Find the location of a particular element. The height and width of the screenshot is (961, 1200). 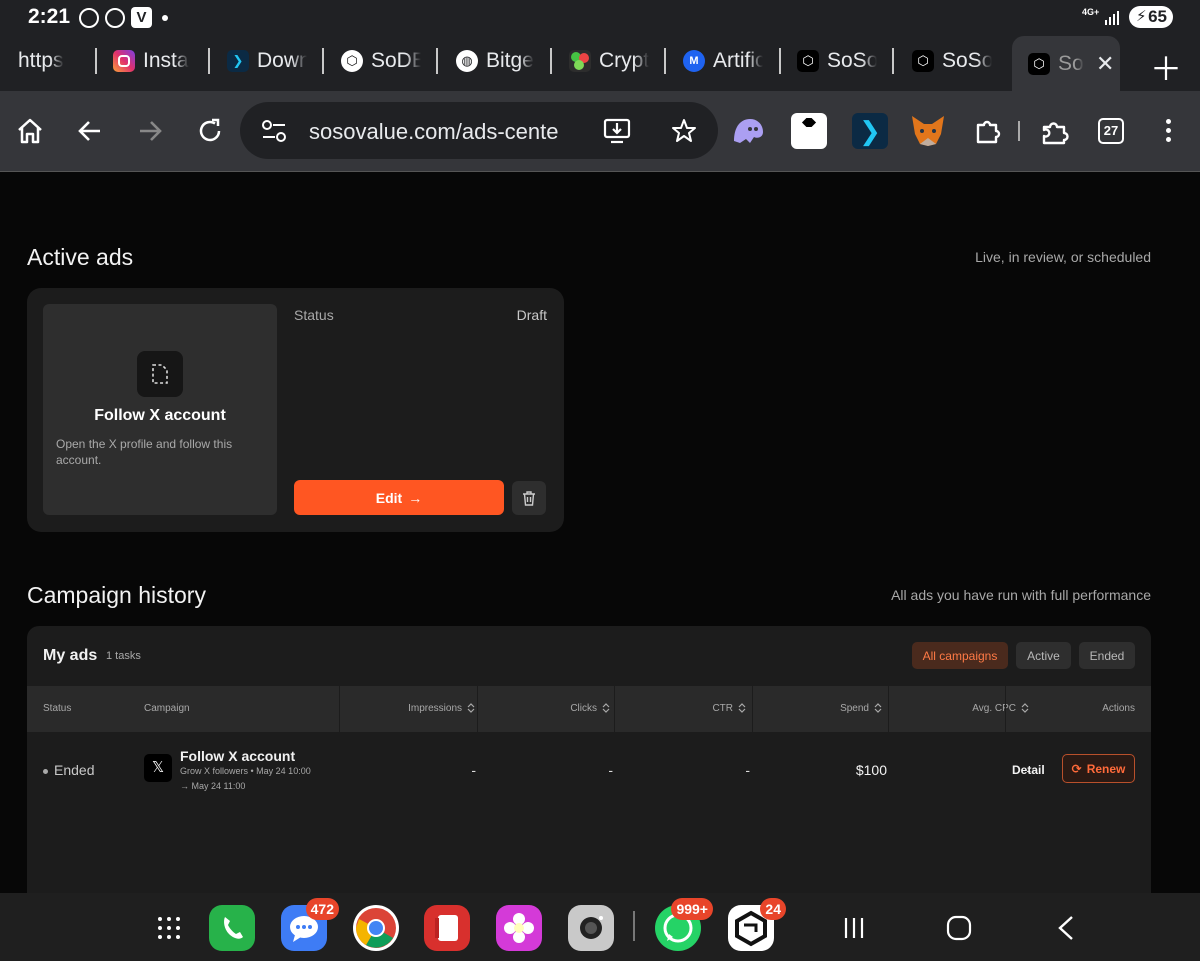

messages-app-icon: 472 is located at coordinates (310, 924).